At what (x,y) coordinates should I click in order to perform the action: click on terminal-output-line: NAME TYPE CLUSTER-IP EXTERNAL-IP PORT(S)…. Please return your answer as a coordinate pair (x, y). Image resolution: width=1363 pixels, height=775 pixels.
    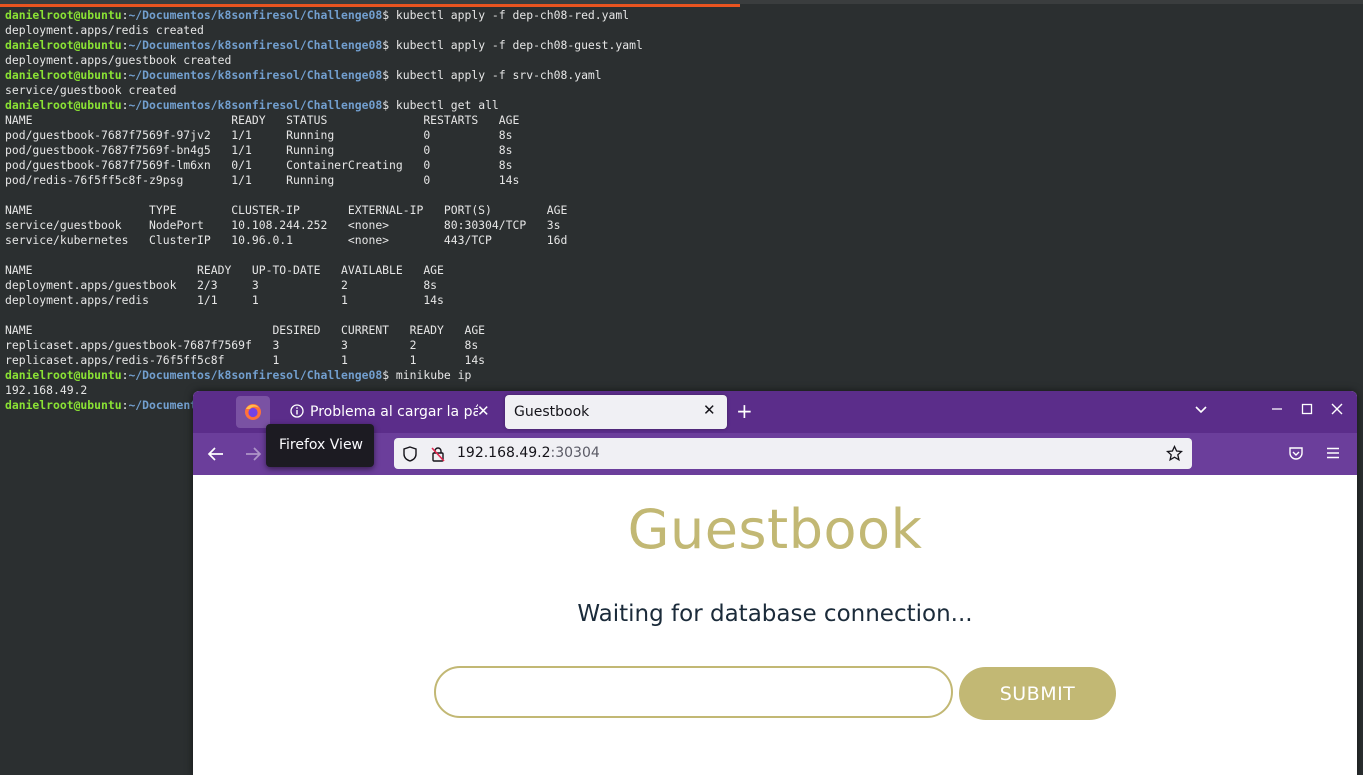
    Looking at the image, I should click on (286, 210).